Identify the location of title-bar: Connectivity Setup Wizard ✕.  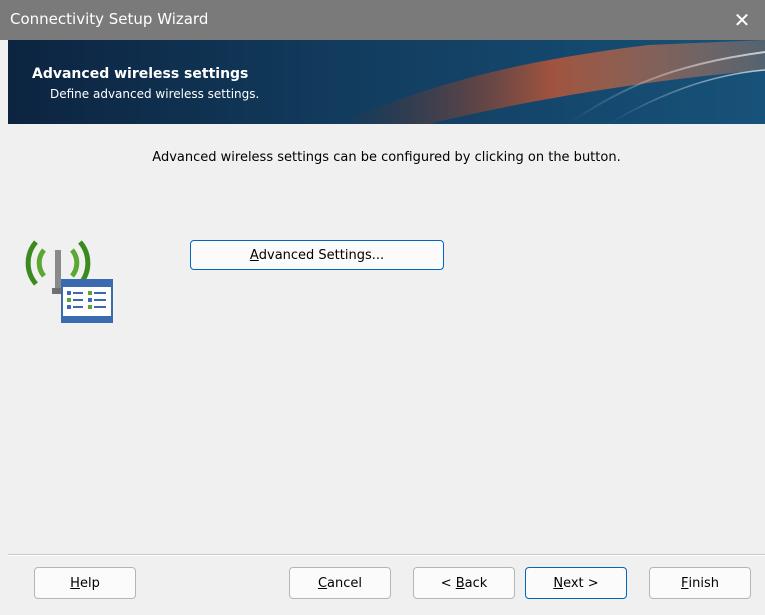
(382, 20).